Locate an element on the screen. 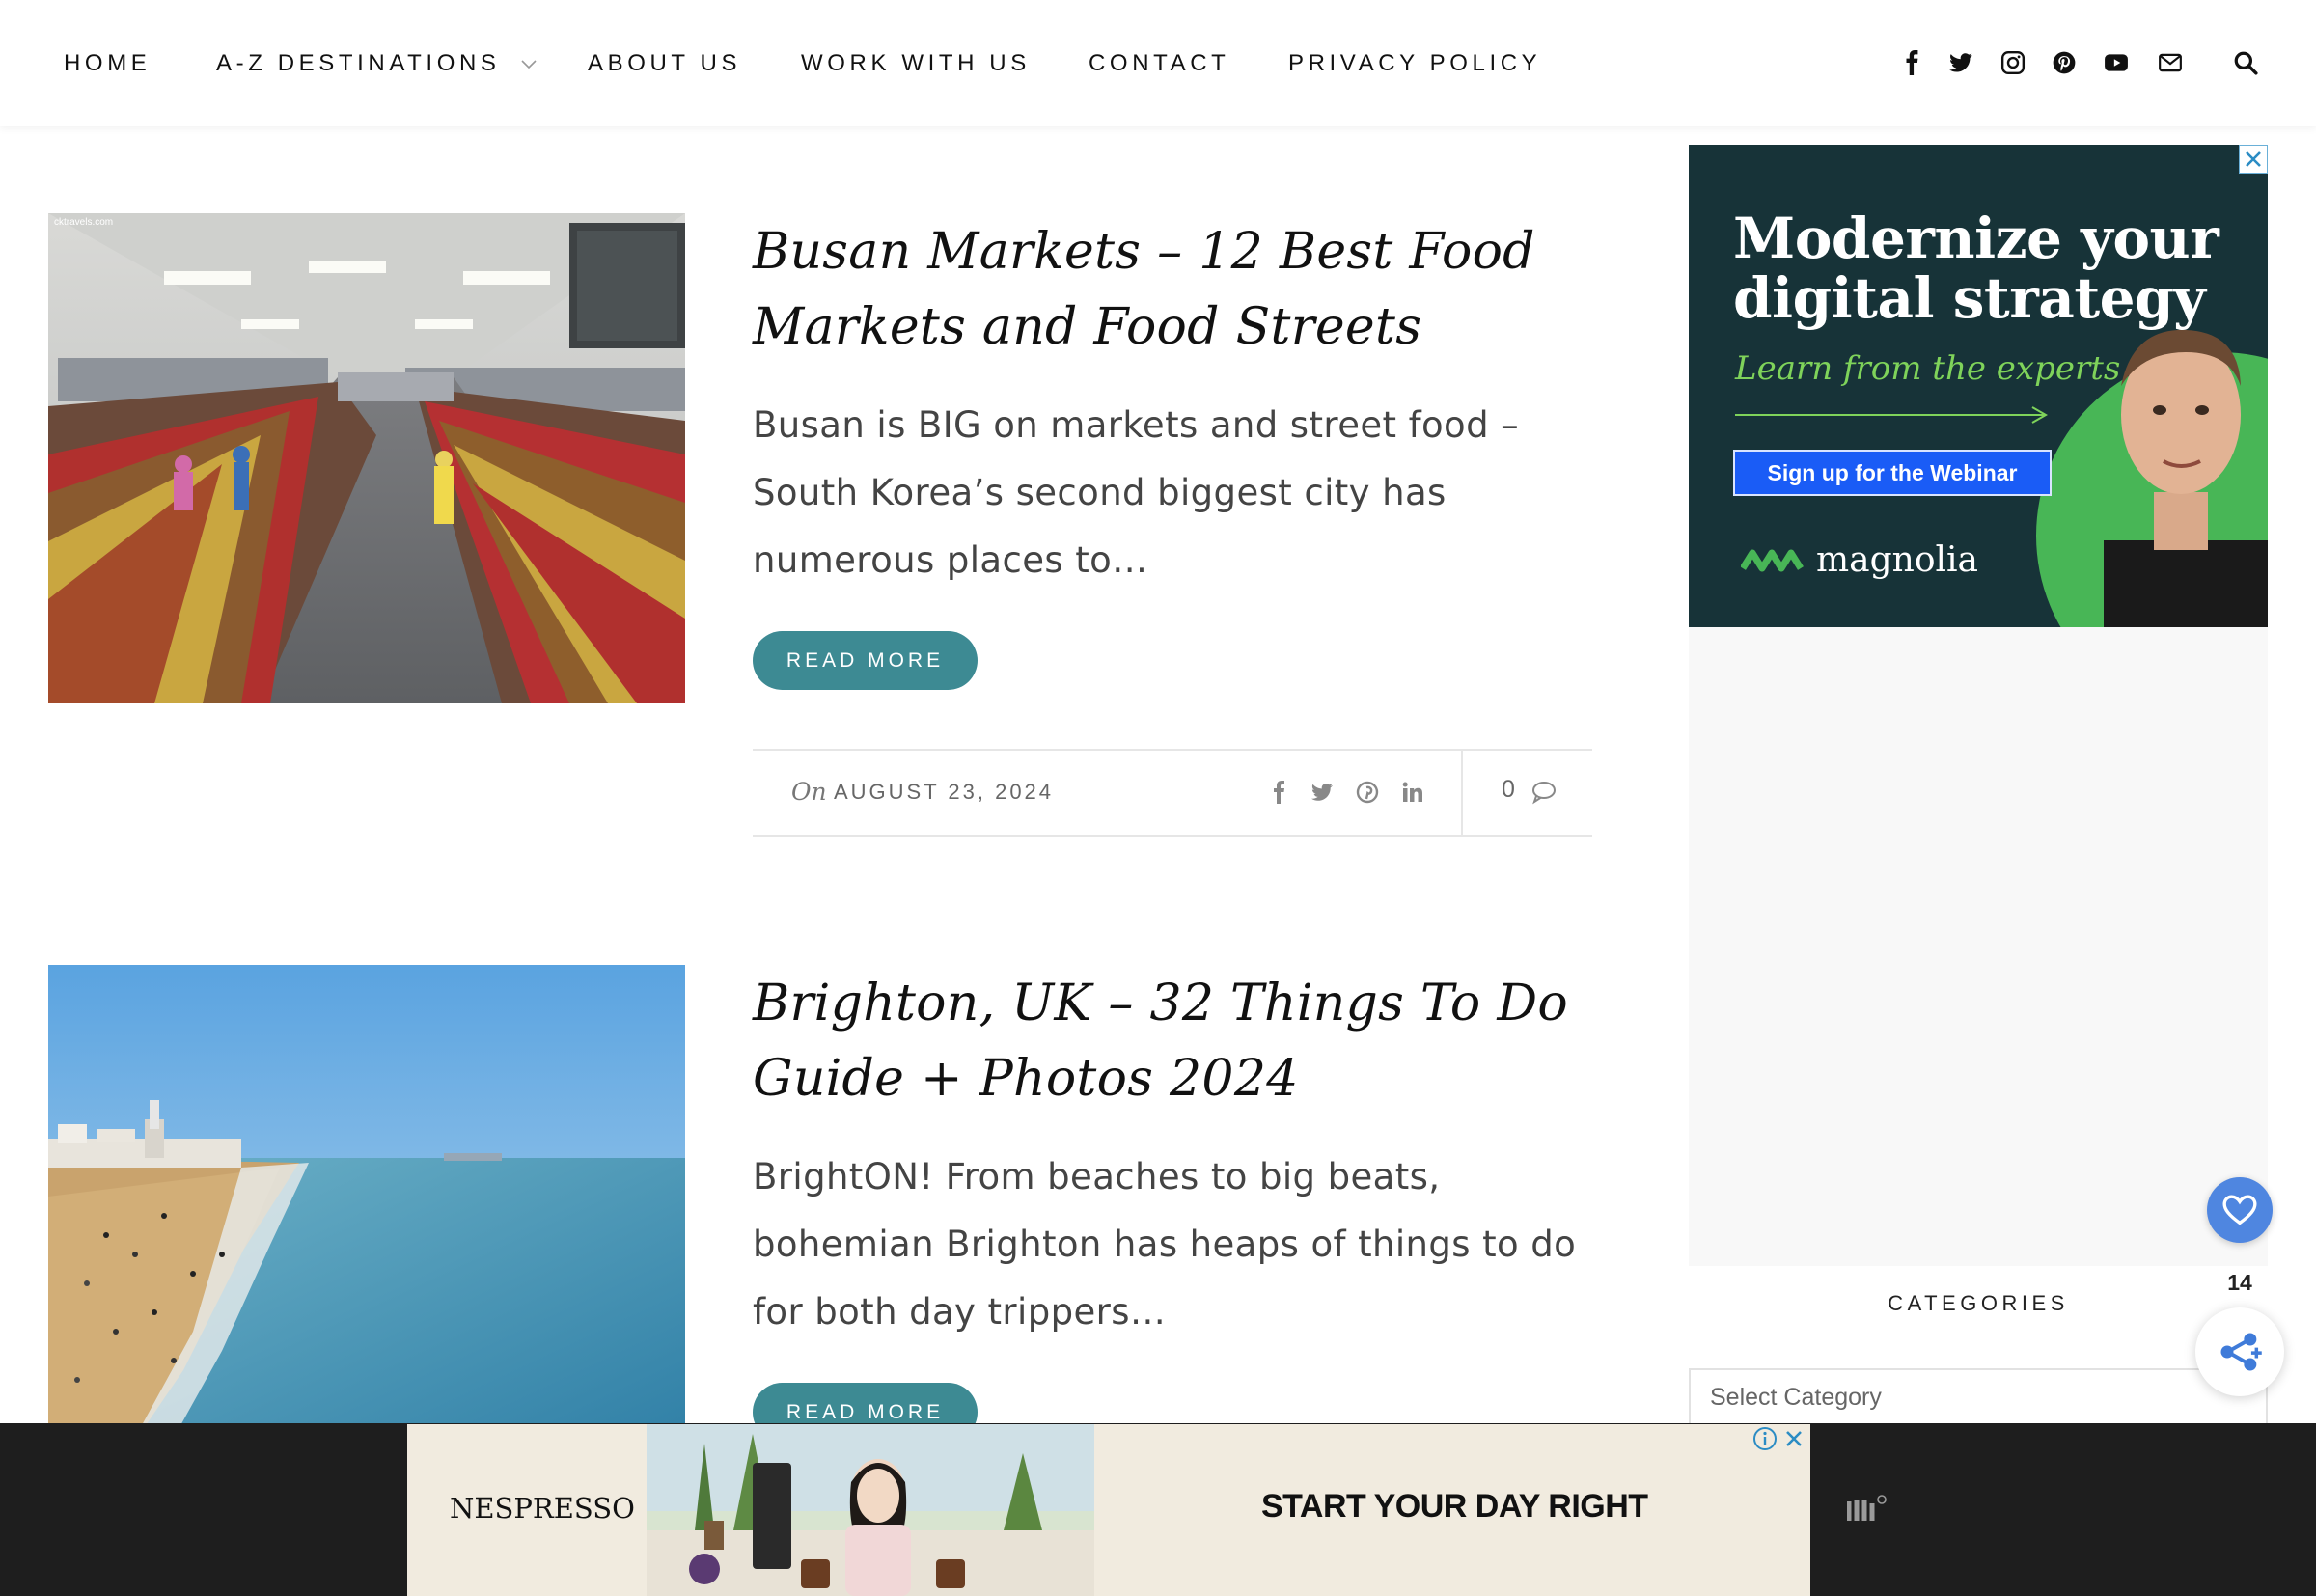 The image size is (2316, 1596). categories-heading: CATEGORIES is located at coordinates (1978, 1303).